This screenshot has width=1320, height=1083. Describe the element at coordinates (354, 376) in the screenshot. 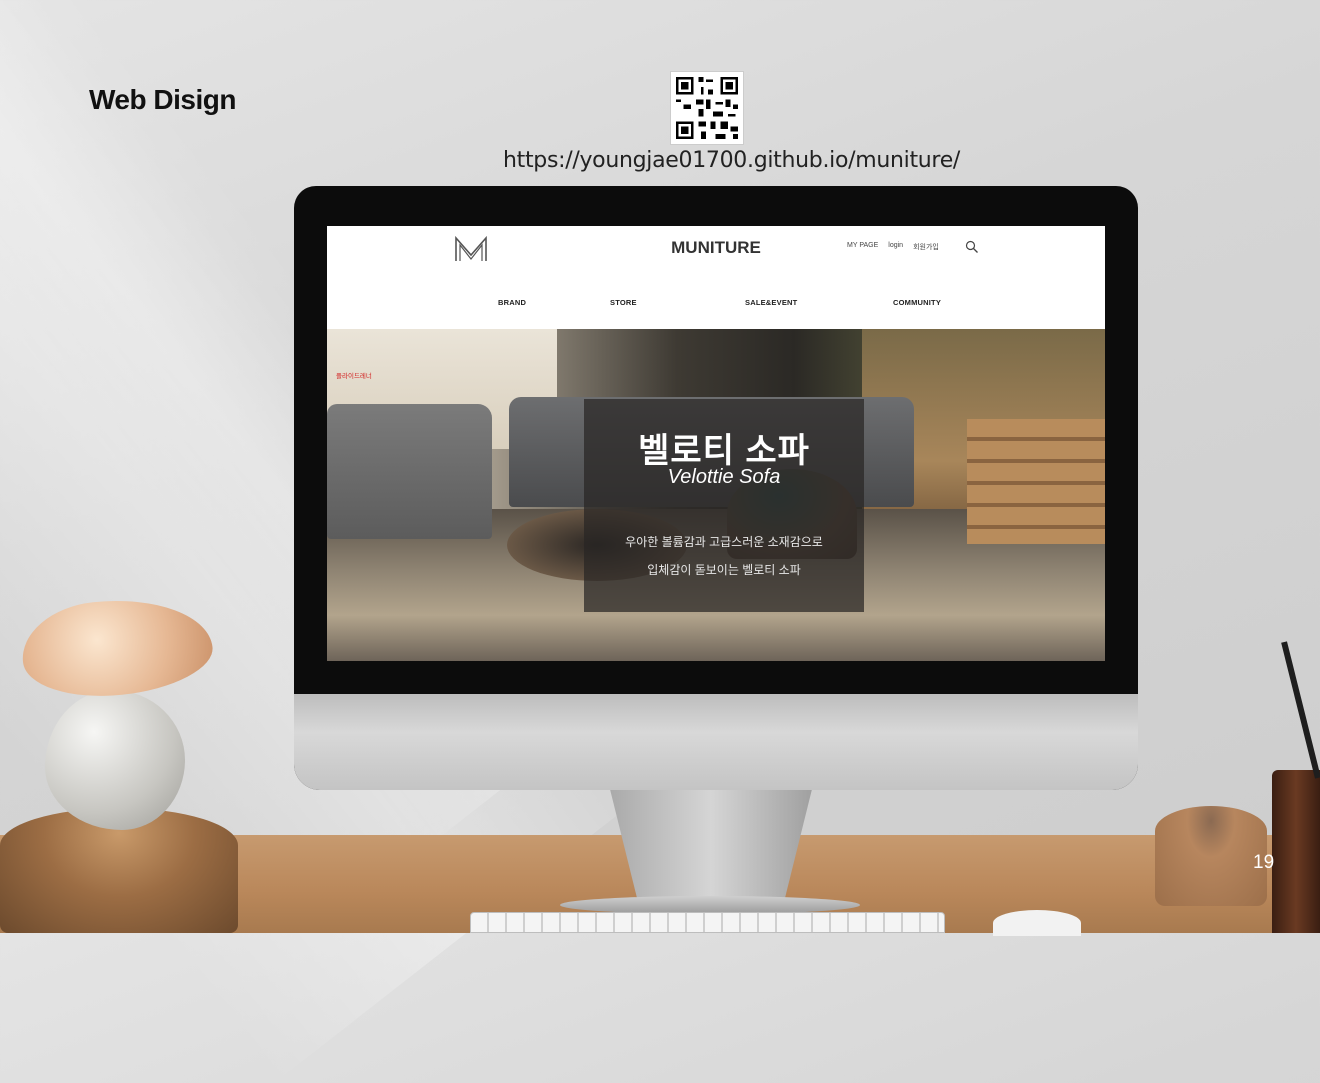

I see `hero-red-note: 플라이드레너` at that location.